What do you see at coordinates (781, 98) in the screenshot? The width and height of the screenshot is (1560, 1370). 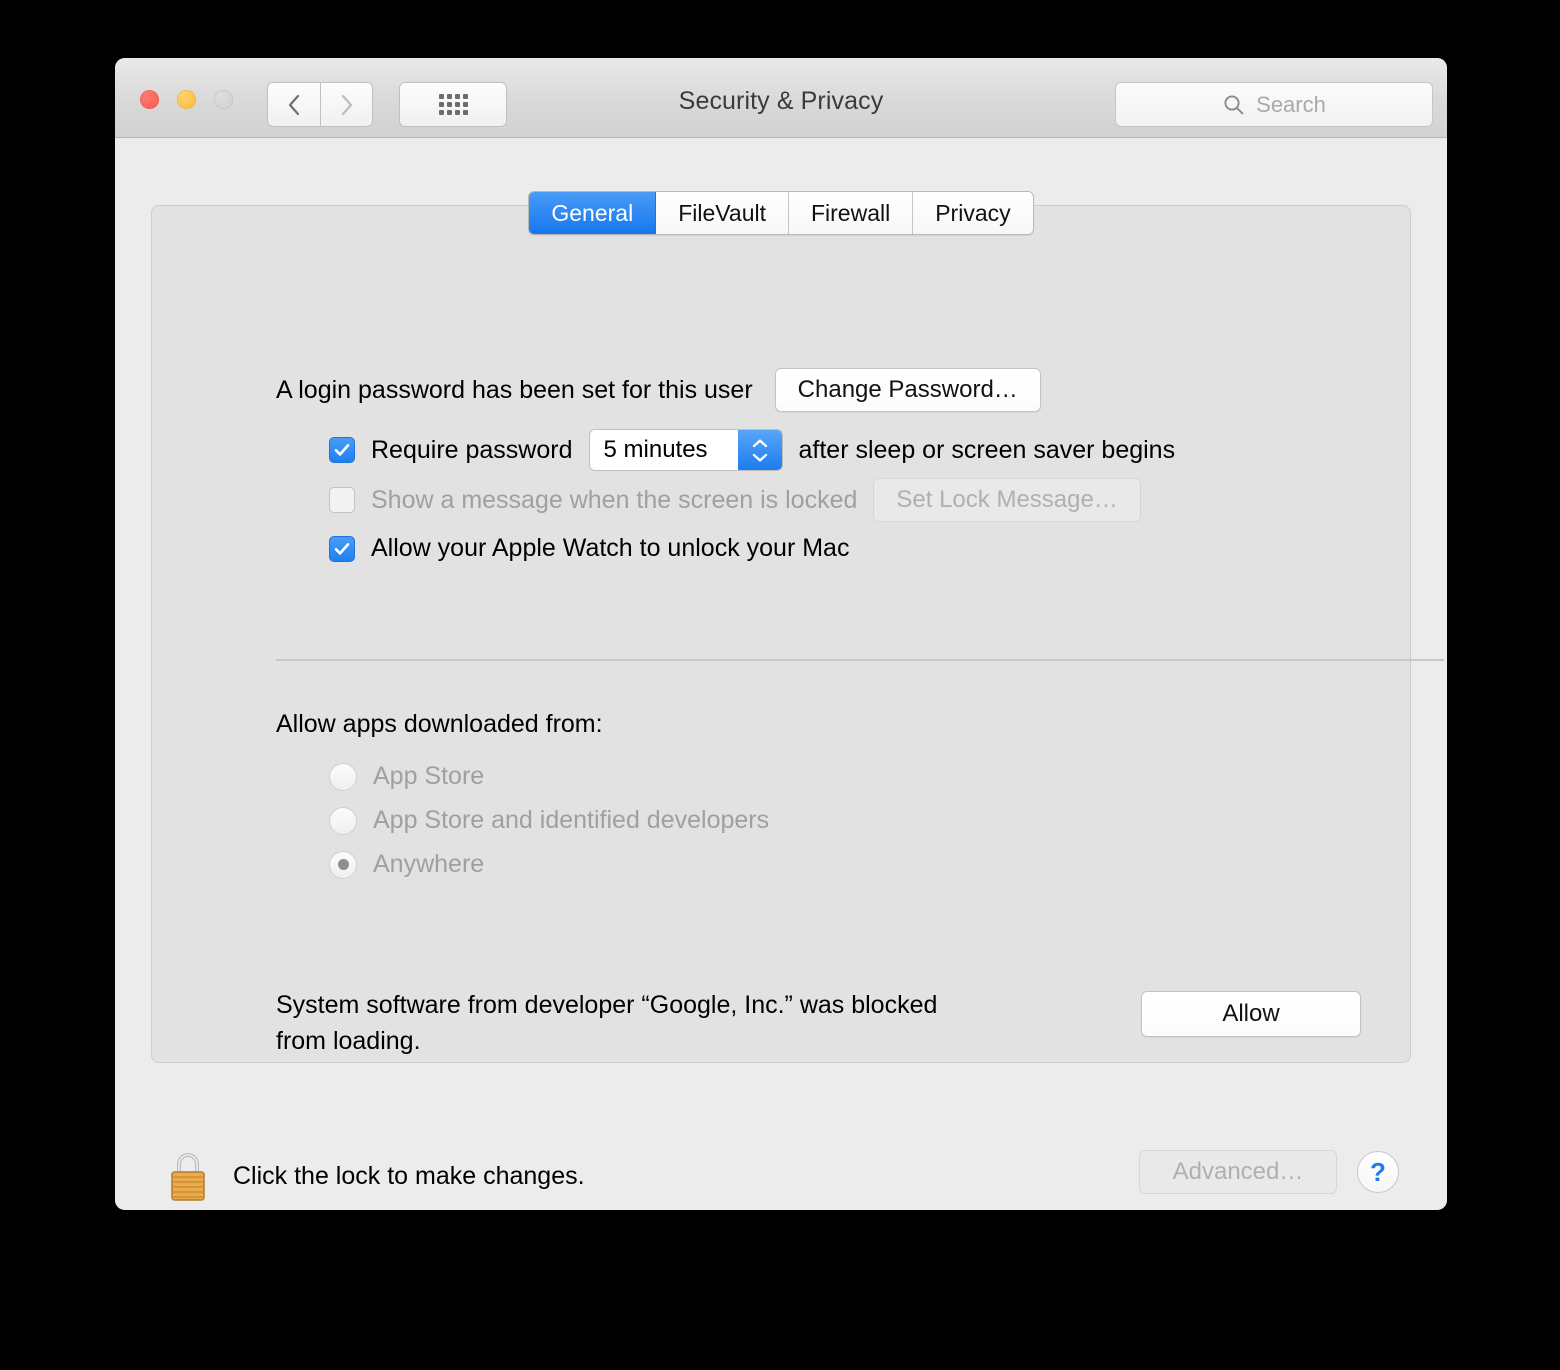 I see `window-titlebar: Security & Privacy Search` at bounding box center [781, 98].